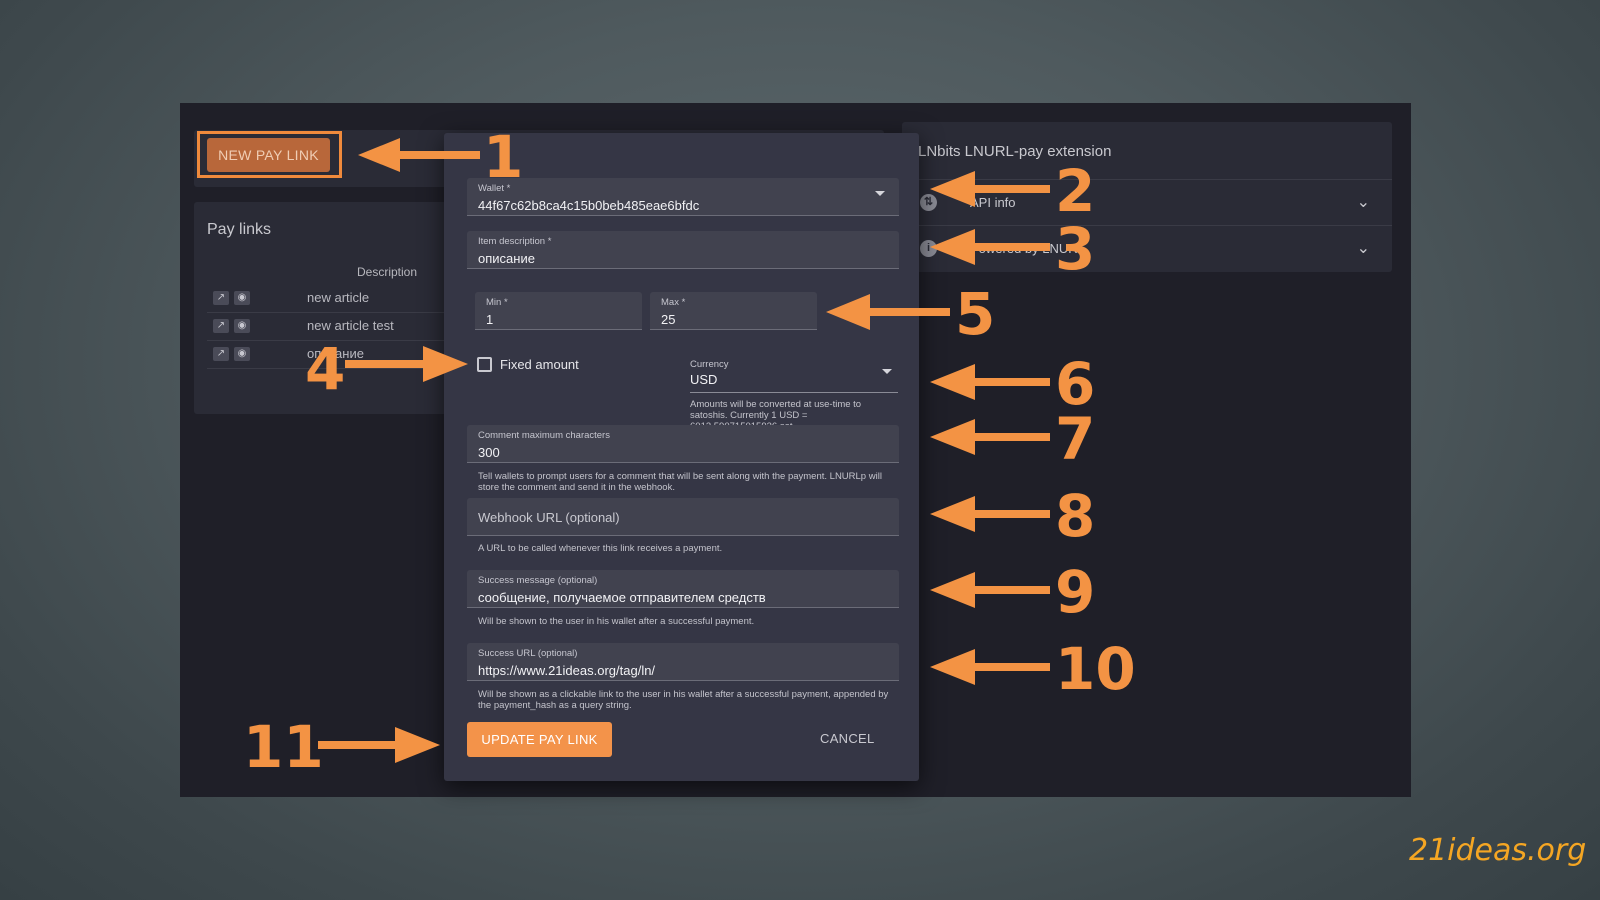 The width and height of the screenshot is (1600, 900). I want to click on annotation-number: 4, so click(325, 369).